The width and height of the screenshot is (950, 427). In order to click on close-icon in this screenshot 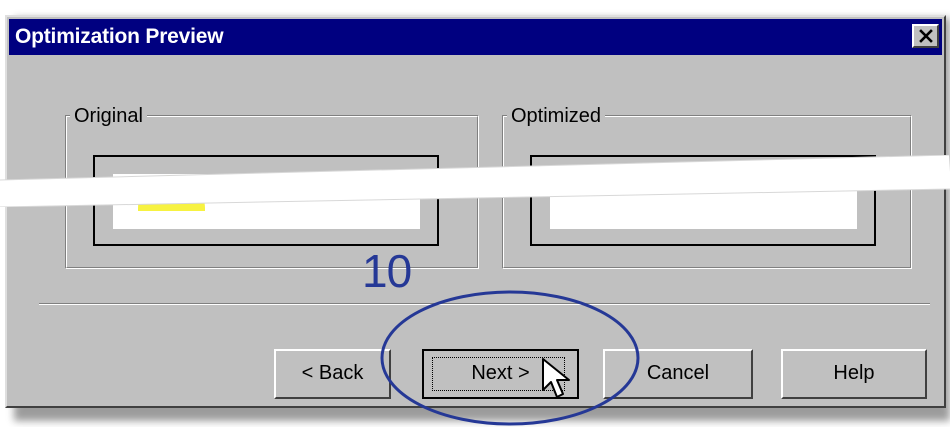, I will do `click(926, 36)`.